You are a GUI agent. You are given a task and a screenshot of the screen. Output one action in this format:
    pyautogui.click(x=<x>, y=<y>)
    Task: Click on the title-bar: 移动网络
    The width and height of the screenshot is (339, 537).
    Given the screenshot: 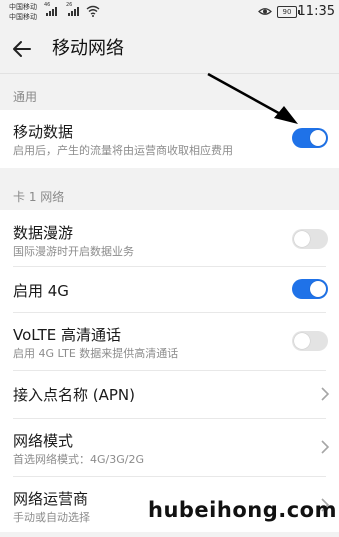 What is the action you would take?
    pyautogui.click(x=169, y=49)
    